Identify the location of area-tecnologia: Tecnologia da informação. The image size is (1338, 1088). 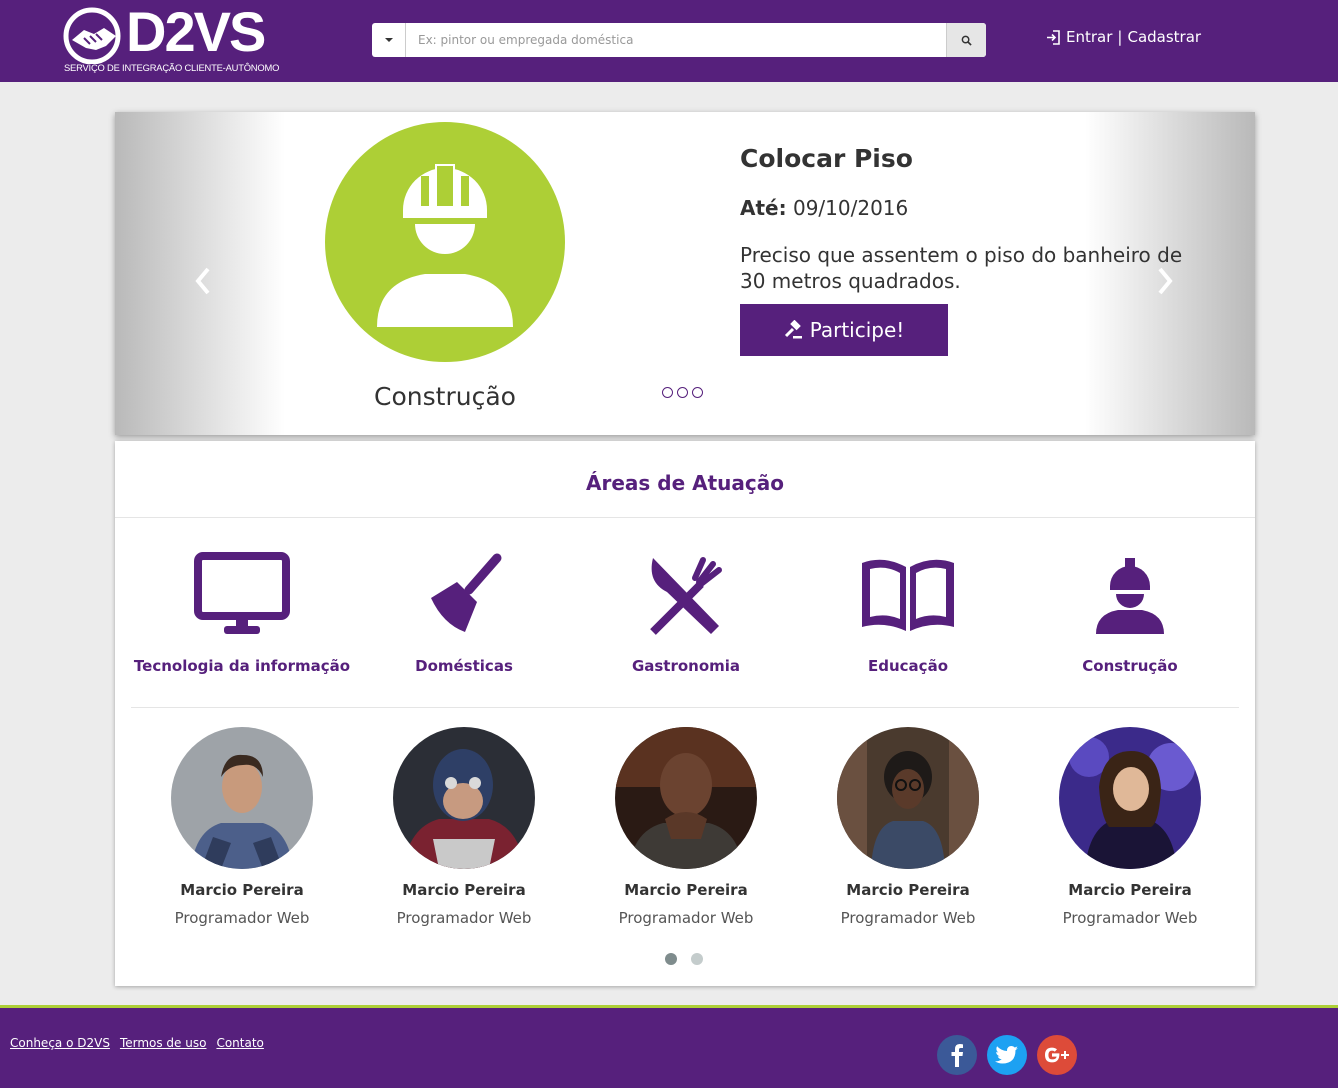
(242, 613).